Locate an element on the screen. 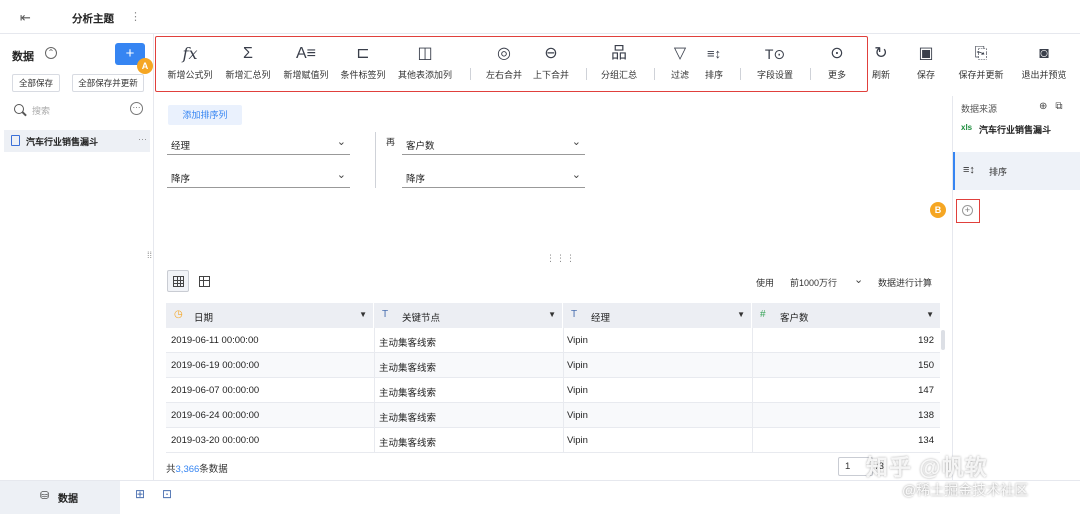 The width and height of the screenshot is (1080, 514). row-count: 共3,366条数据 is located at coordinates (197, 468).